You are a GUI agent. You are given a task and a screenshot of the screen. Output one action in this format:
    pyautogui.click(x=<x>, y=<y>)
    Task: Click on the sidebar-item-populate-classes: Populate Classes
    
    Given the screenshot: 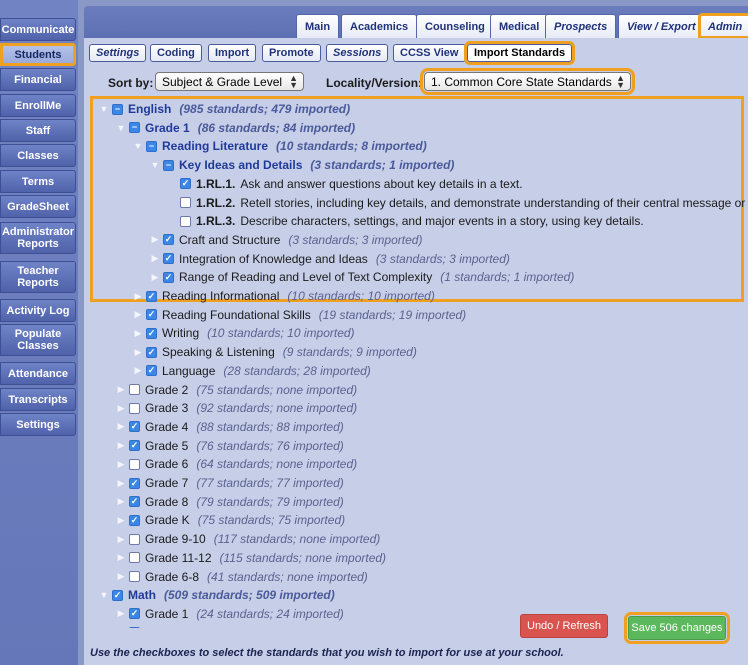 What is the action you would take?
    pyautogui.click(x=38, y=340)
    